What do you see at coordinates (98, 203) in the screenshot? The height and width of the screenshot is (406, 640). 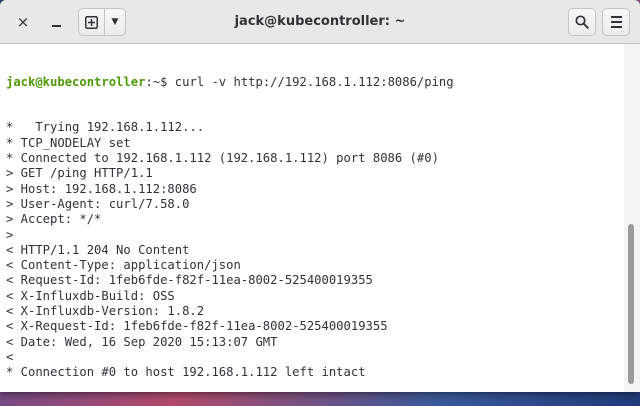 I see `output-line: > User-Agent: curl/7.58.0` at bounding box center [98, 203].